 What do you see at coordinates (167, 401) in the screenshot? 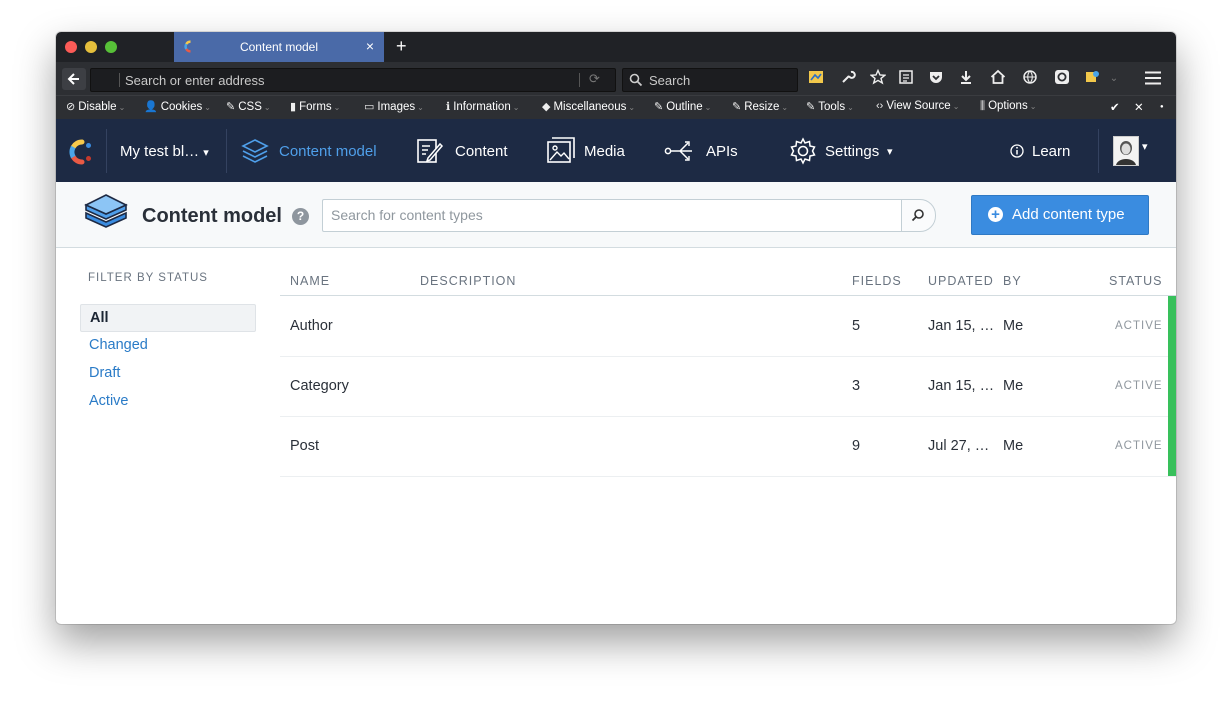
I see `filter-active: Active` at bounding box center [167, 401].